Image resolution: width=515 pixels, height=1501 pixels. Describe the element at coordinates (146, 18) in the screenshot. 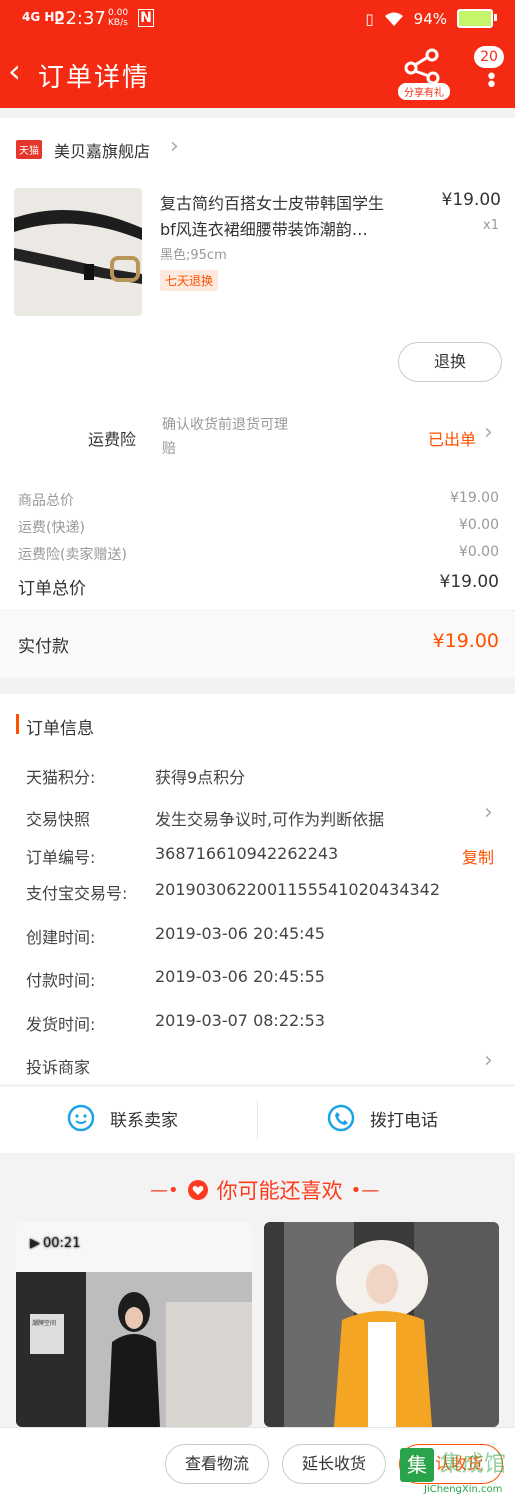

I see `nfc-icon: N` at that location.